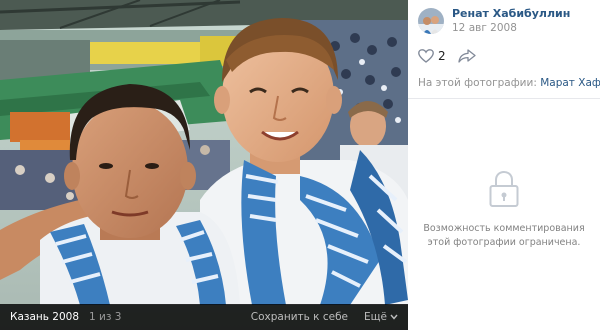 The width and height of the screenshot is (600, 330). I want to click on more-menu-button: Ещё, so click(381, 317).